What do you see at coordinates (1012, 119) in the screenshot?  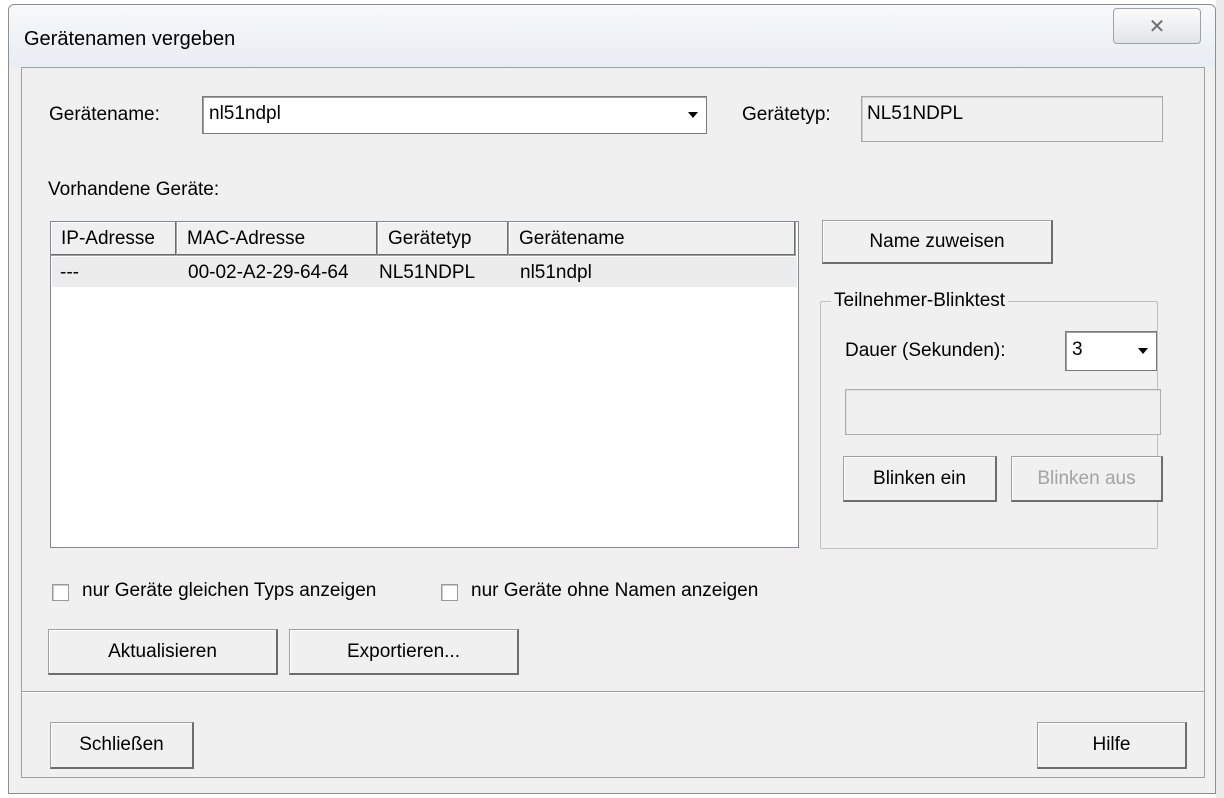 I see `device-type-field: NL51NDPL` at bounding box center [1012, 119].